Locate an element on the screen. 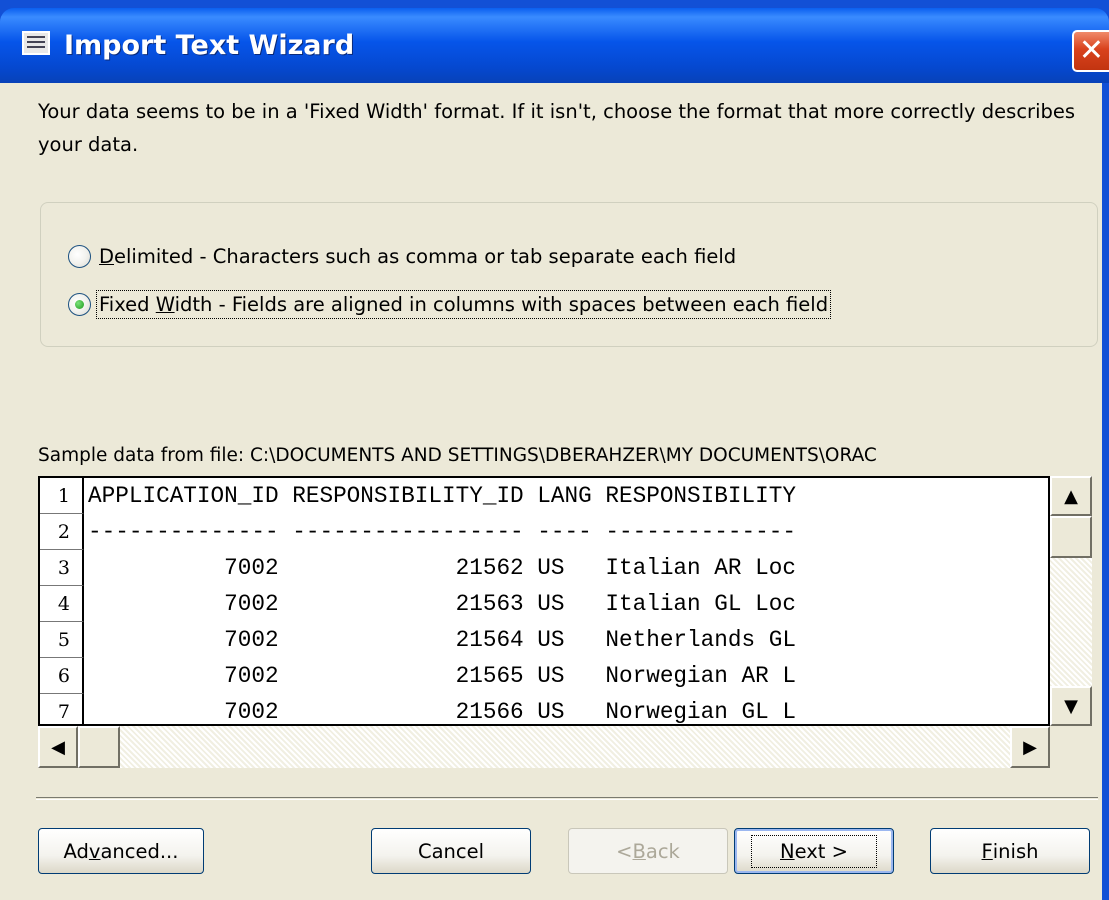 The height and width of the screenshot is (900, 1109). row-data: 7002 21566 US Norwegian GL L is located at coordinates (442, 712).